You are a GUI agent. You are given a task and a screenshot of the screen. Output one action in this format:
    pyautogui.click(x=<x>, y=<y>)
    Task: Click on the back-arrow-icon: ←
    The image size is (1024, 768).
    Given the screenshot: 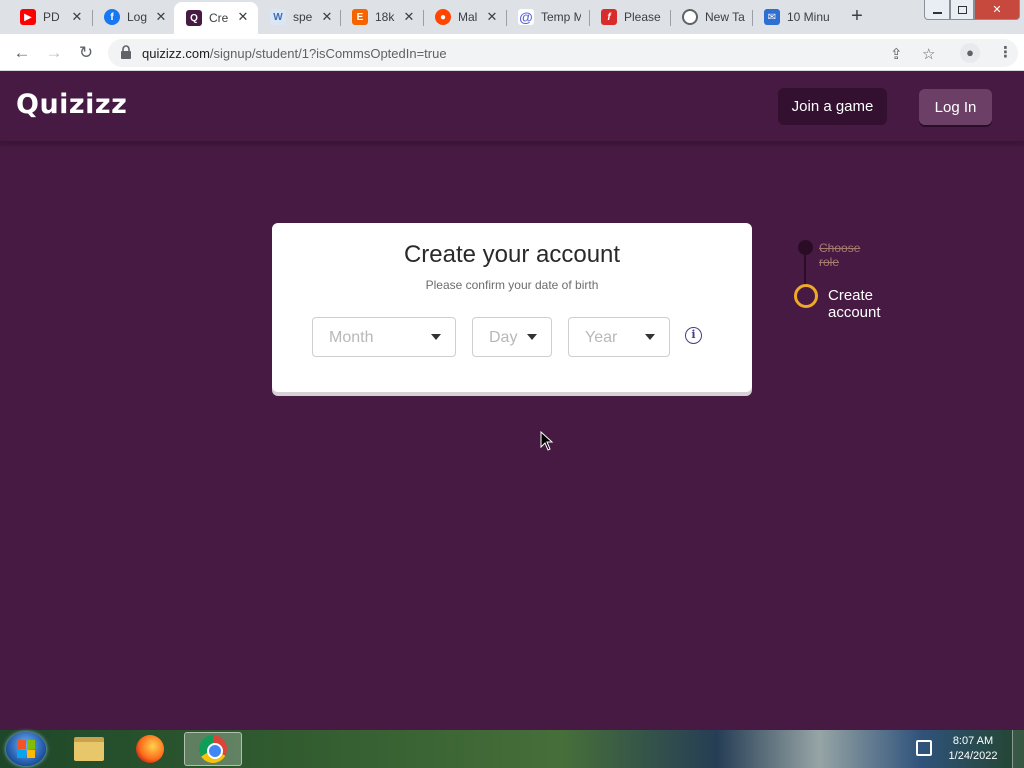 What is the action you would take?
    pyautogui.click(x=22, y=52)
    